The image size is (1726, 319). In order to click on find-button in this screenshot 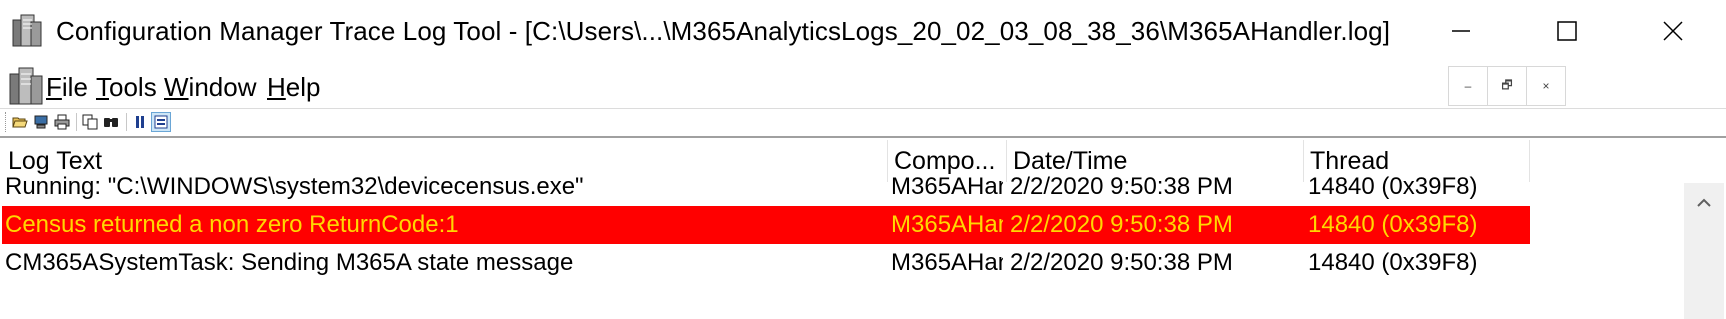, I will do `click(111, 122)`.